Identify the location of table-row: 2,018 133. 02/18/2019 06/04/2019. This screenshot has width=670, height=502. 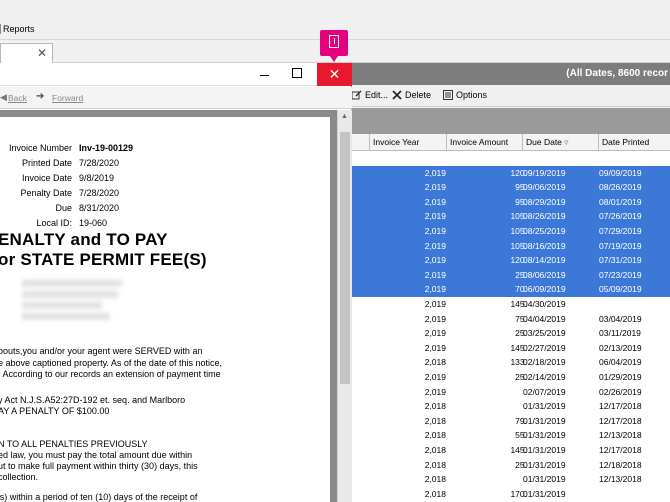
(511, 362).